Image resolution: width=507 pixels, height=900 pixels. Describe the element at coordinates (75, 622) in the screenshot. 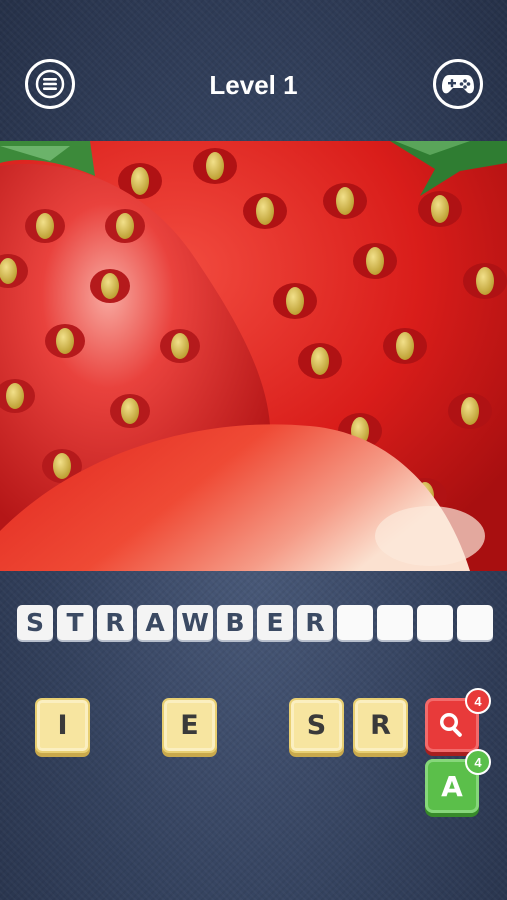

I see `answer-slot: T` at that location.